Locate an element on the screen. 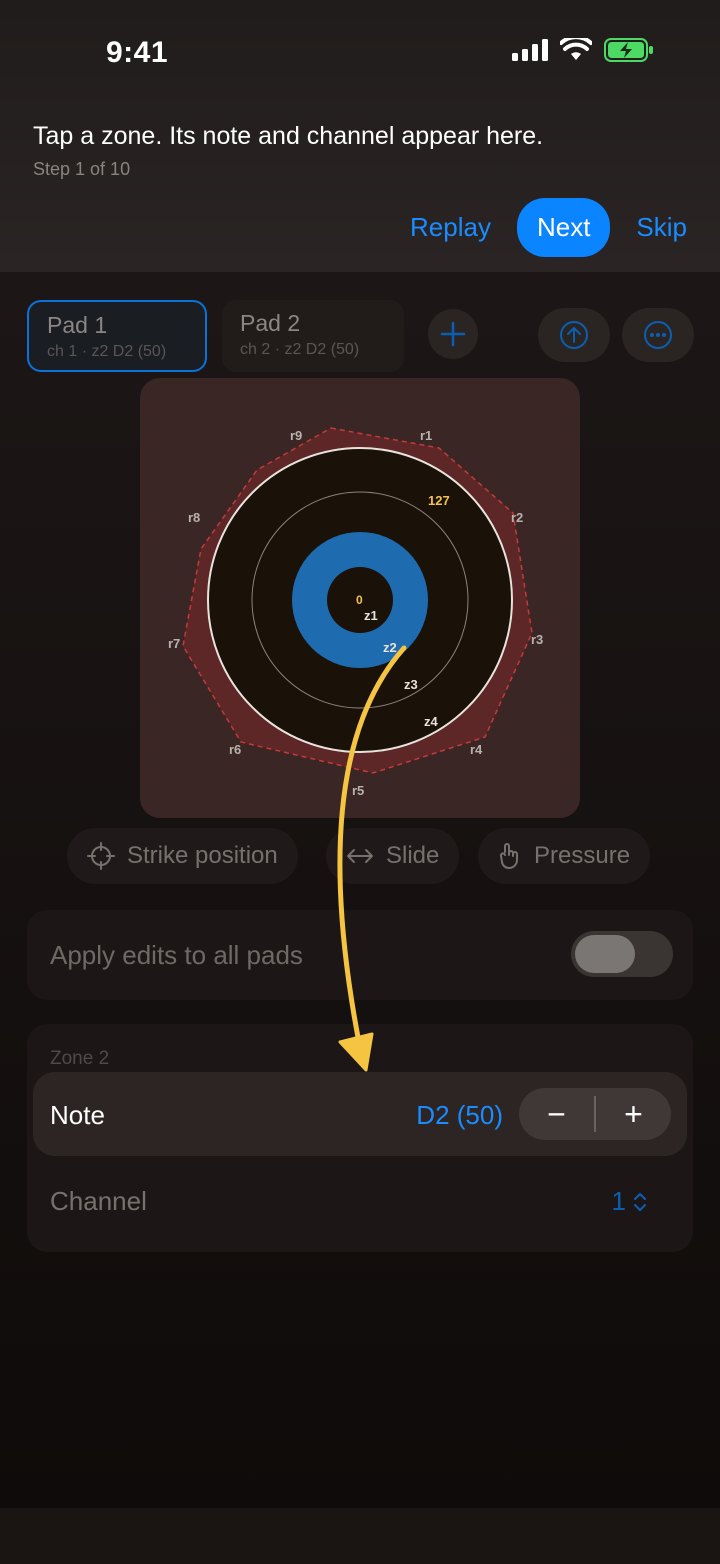  slide-chip: Slide is located at coordinates (393, 856).